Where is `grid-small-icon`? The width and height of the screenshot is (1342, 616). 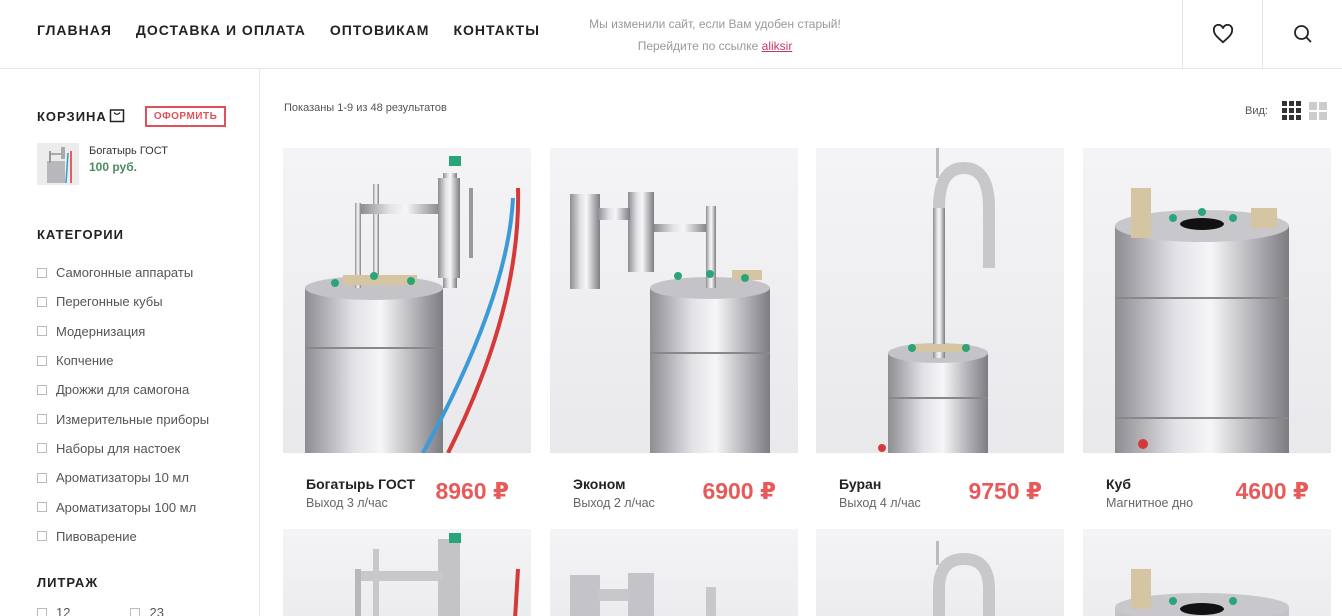 grid-small-icon is located at coordinates (1291, 110).